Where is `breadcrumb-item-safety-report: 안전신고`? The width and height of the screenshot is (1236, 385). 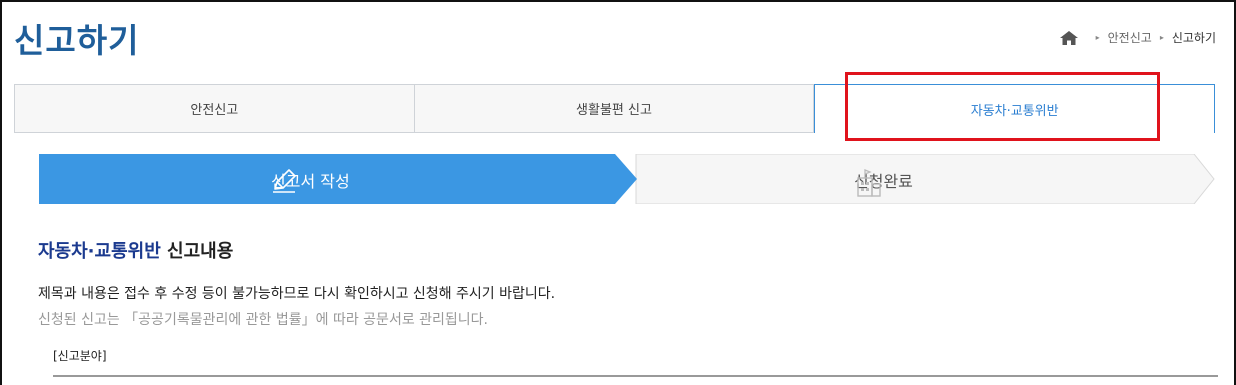 breadcrumb-item-safety-report: 안전신고 is located at coordinates (1130, 37).